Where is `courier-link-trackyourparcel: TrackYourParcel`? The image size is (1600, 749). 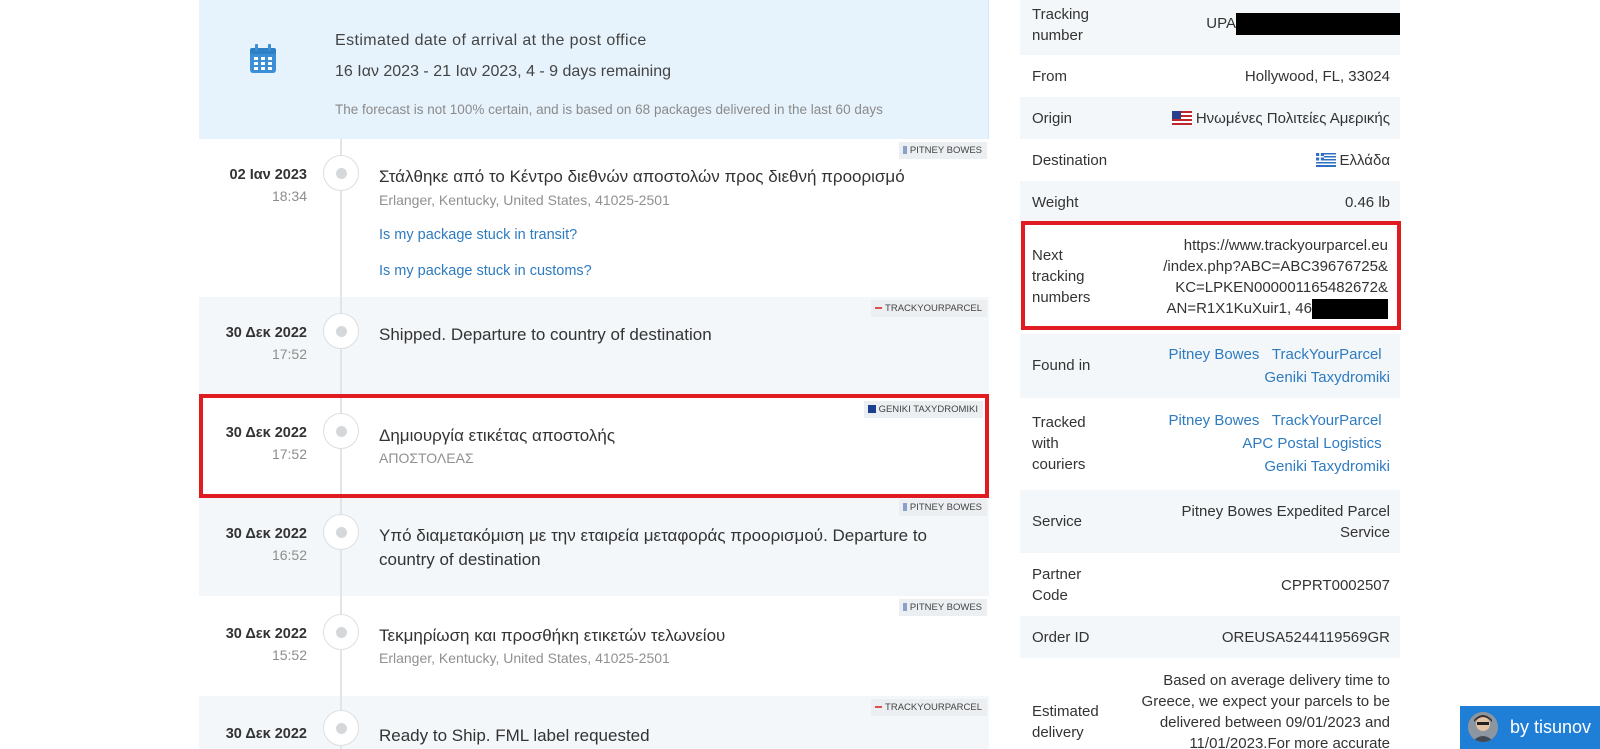
courier-link-trackyourparcel: TrackYourParcel is located at coordinates (1327, 420).